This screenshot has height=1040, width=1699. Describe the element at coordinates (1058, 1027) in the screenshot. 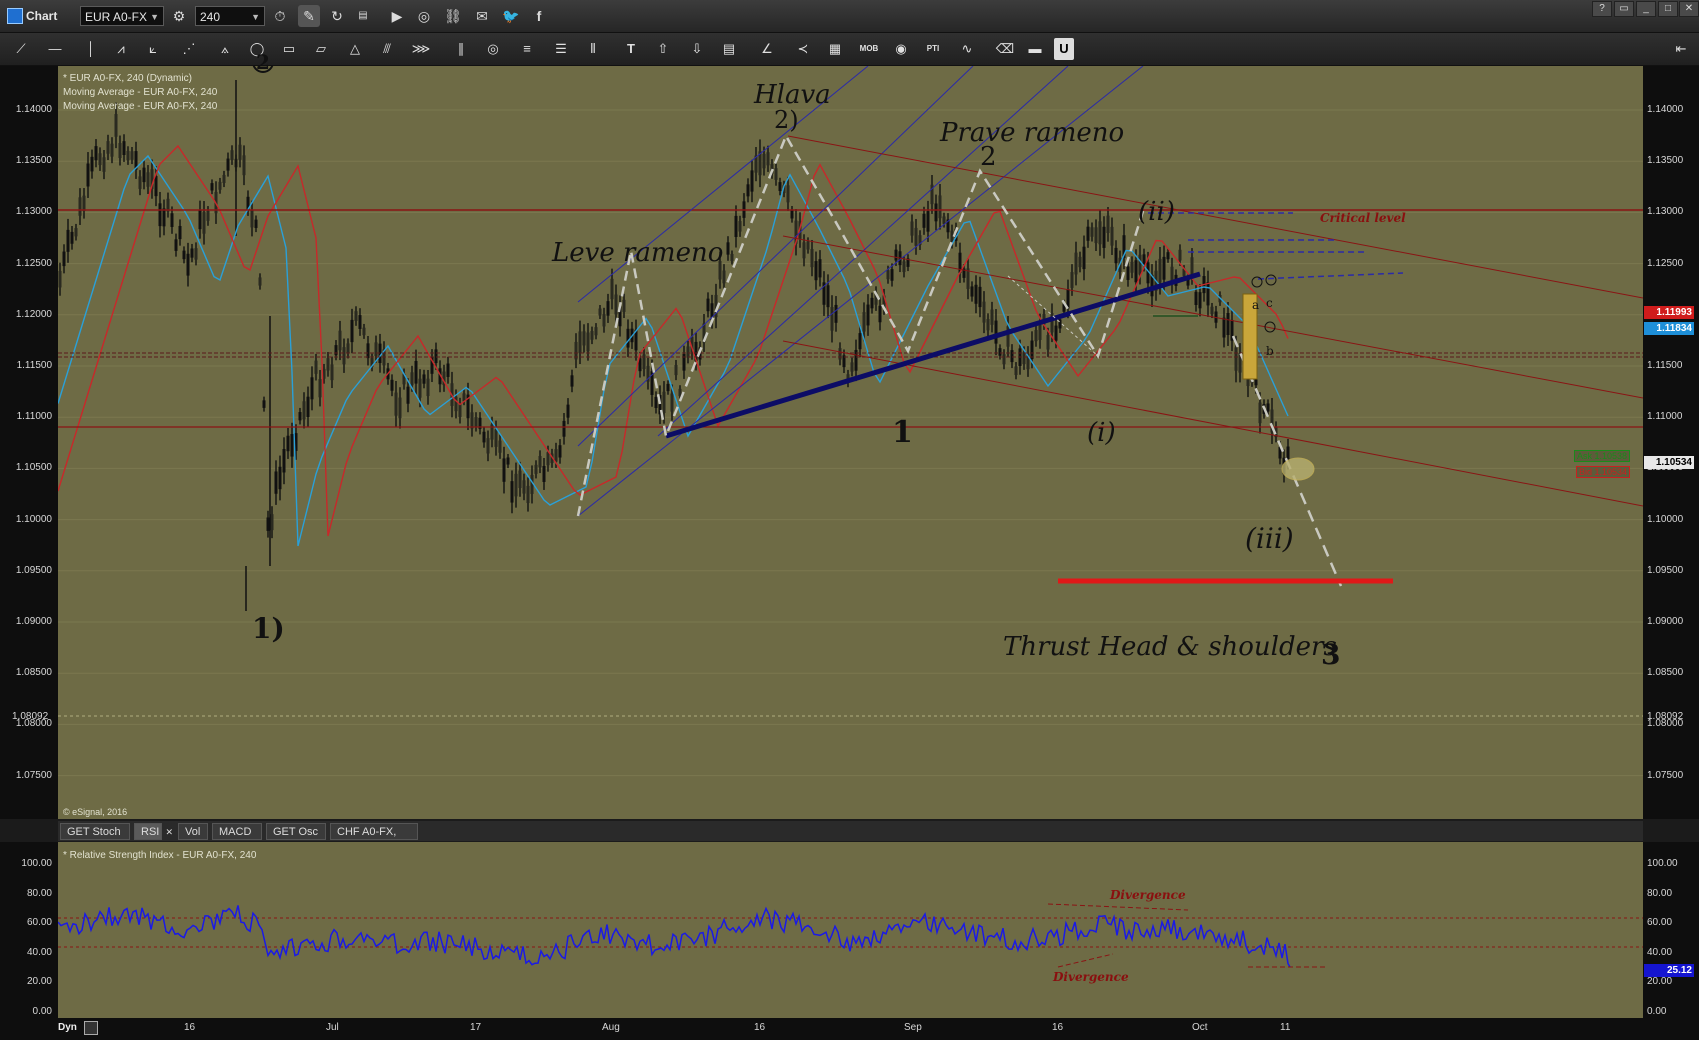

I see `time-label: 16` at that location.